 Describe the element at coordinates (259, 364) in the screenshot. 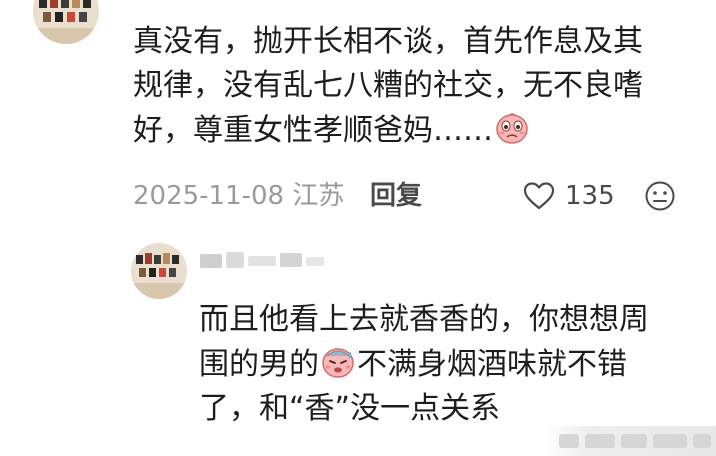

I see `comment-line: 围的男的` at that location.